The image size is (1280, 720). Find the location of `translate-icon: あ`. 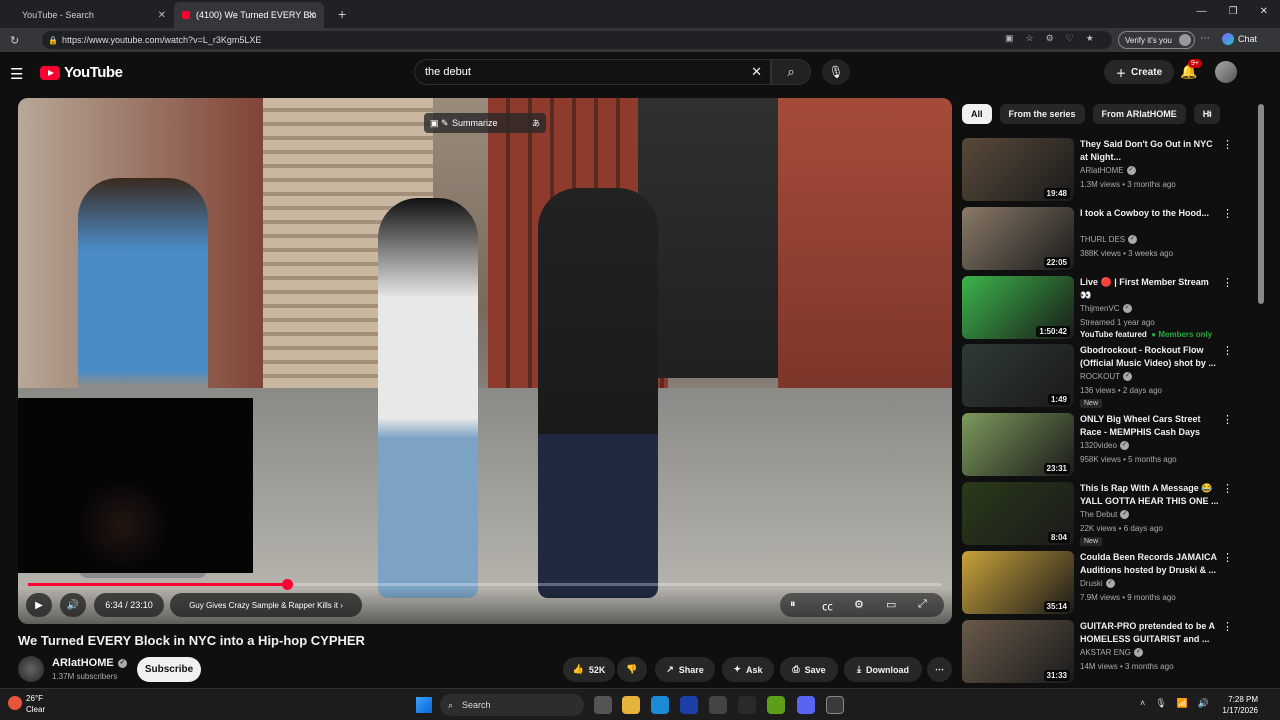

translate-icon: あ is located at coordinates (536, 123).